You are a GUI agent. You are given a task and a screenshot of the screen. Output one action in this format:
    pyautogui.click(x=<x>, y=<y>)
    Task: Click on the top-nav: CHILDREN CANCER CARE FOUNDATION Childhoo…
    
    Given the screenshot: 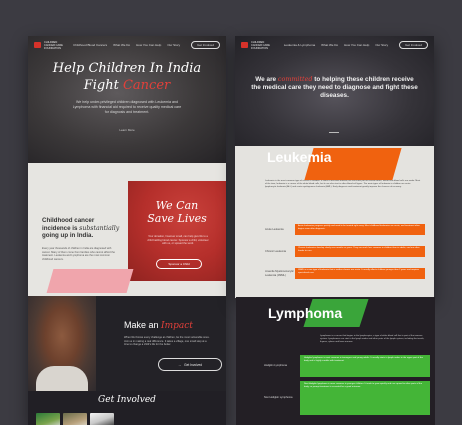 What is the action you would take?
    pyautogui.click(x=127, y=45)
    